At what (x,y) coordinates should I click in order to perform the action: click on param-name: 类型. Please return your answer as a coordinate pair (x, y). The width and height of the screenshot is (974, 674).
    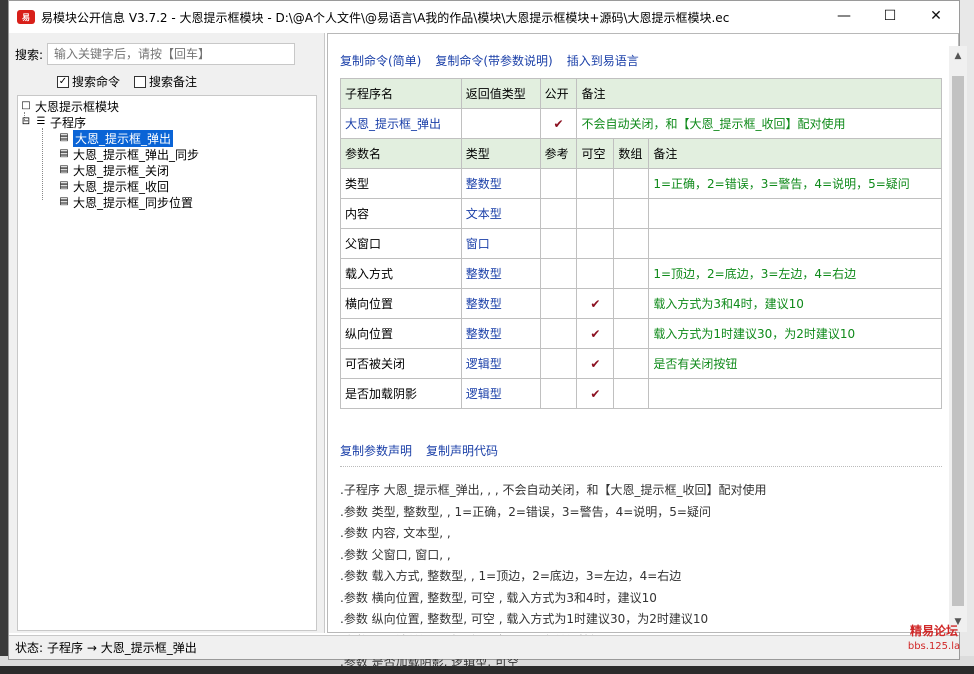
    Looking at the image, I should click on (401, 183).